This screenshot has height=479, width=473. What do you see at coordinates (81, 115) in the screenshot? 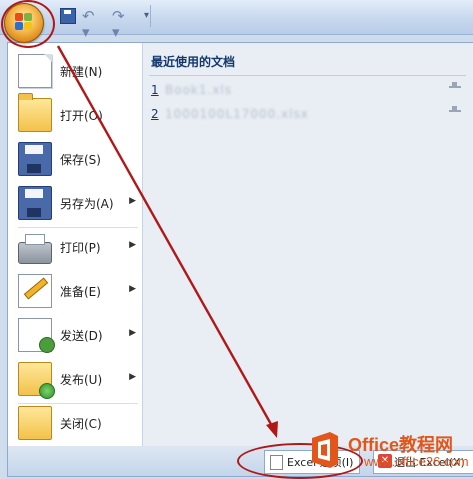
I see `menu-item-label: 打开(O)` at bounding box center [81, 115].